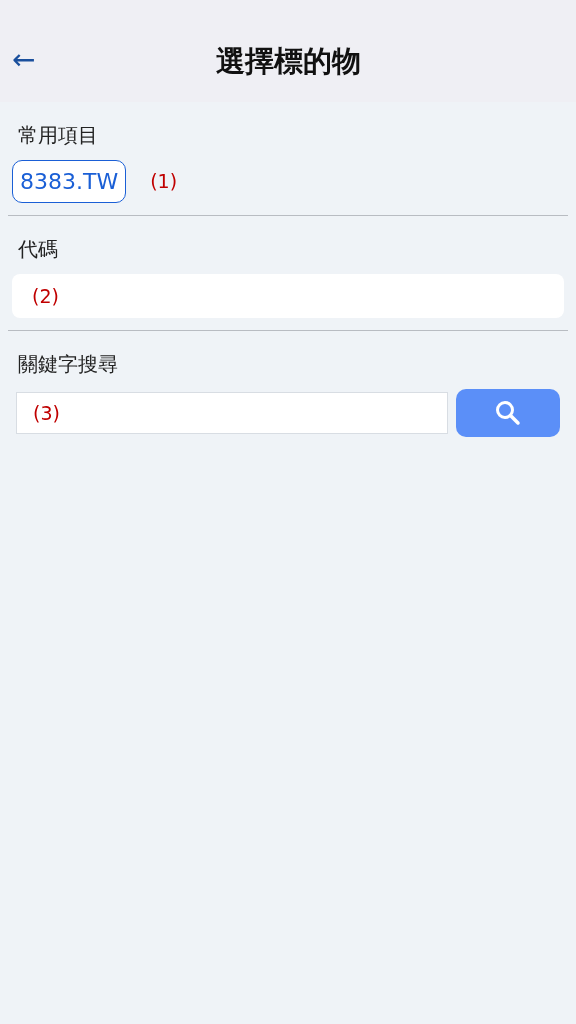 This screenshot has width=576, height=1024. I want to click on section-label: 常用項目, so click(58, 135).